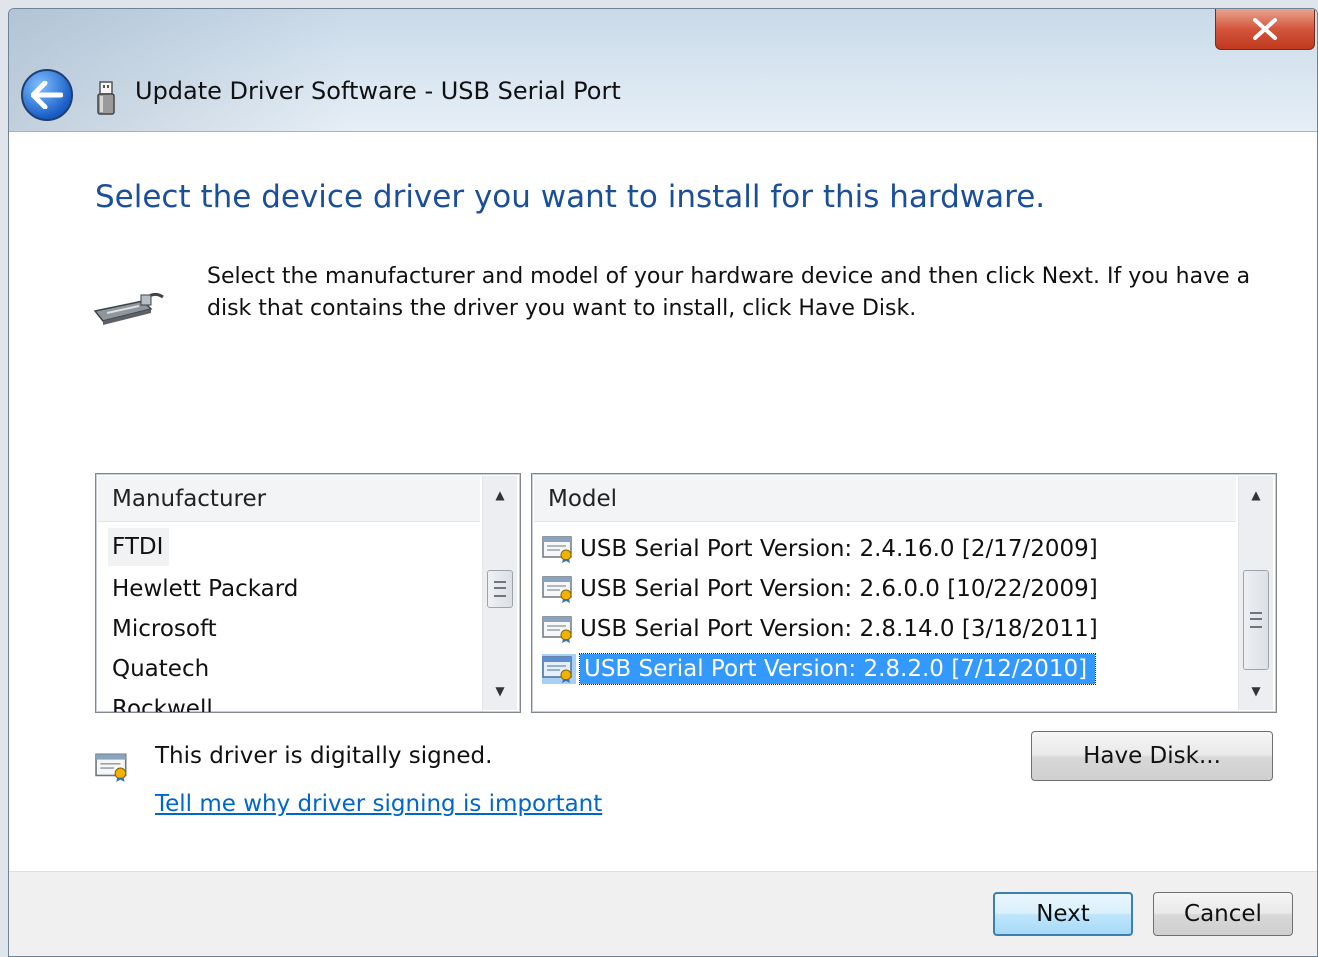  Describe the element at coordinates (885, 499) in the screenshot. I see `model-column-header: Model` at that location.